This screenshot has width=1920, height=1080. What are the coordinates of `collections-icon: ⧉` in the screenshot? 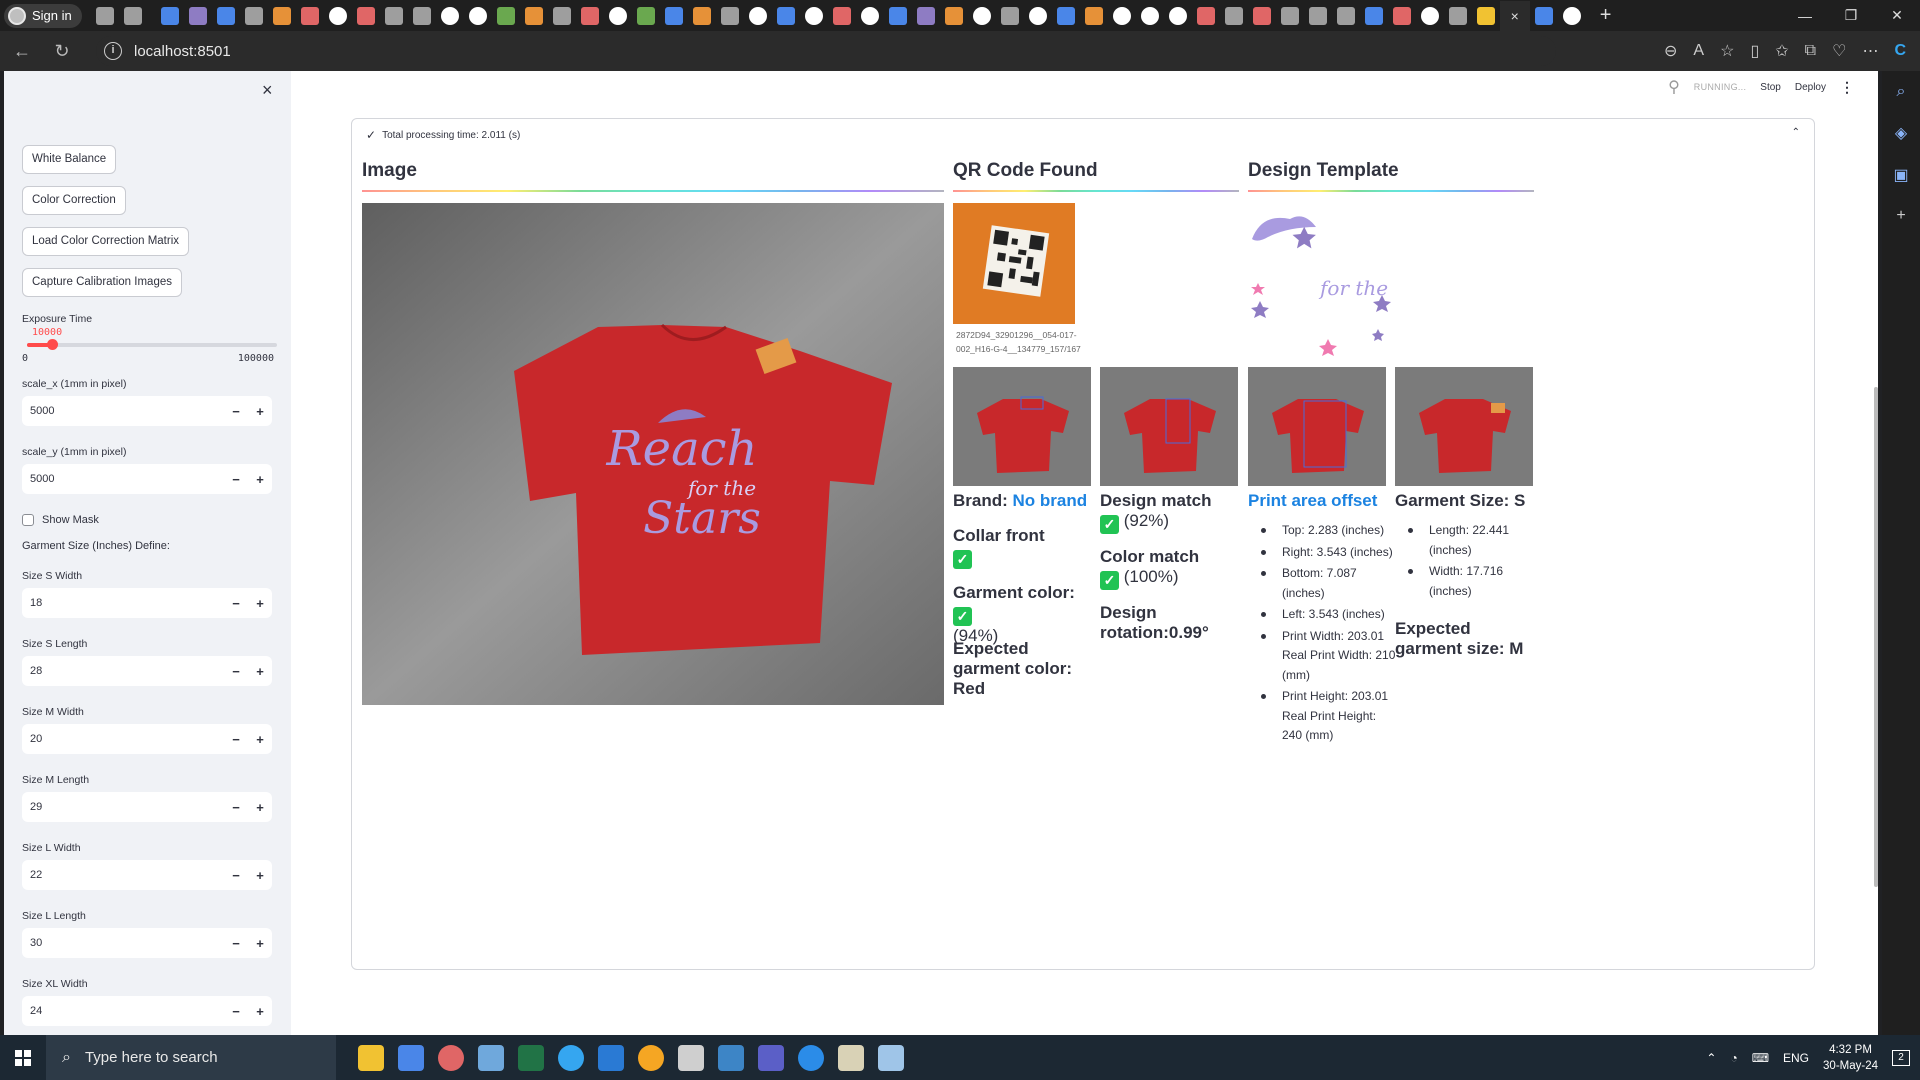 It's located at (1810, 51).